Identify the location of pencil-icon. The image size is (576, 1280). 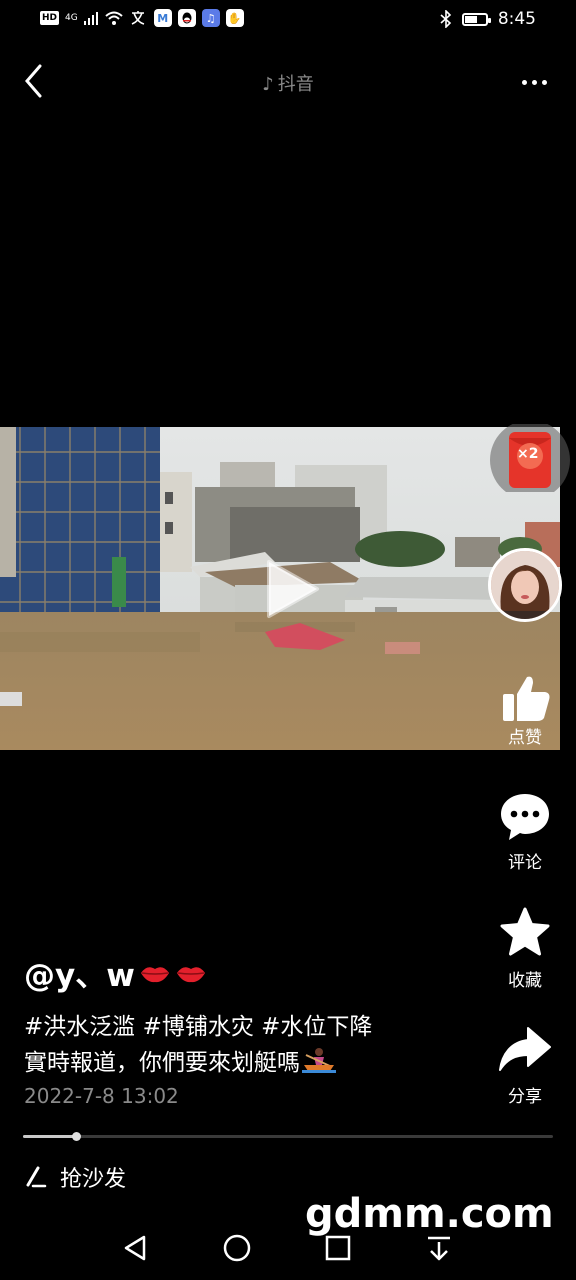
(36, 1177).